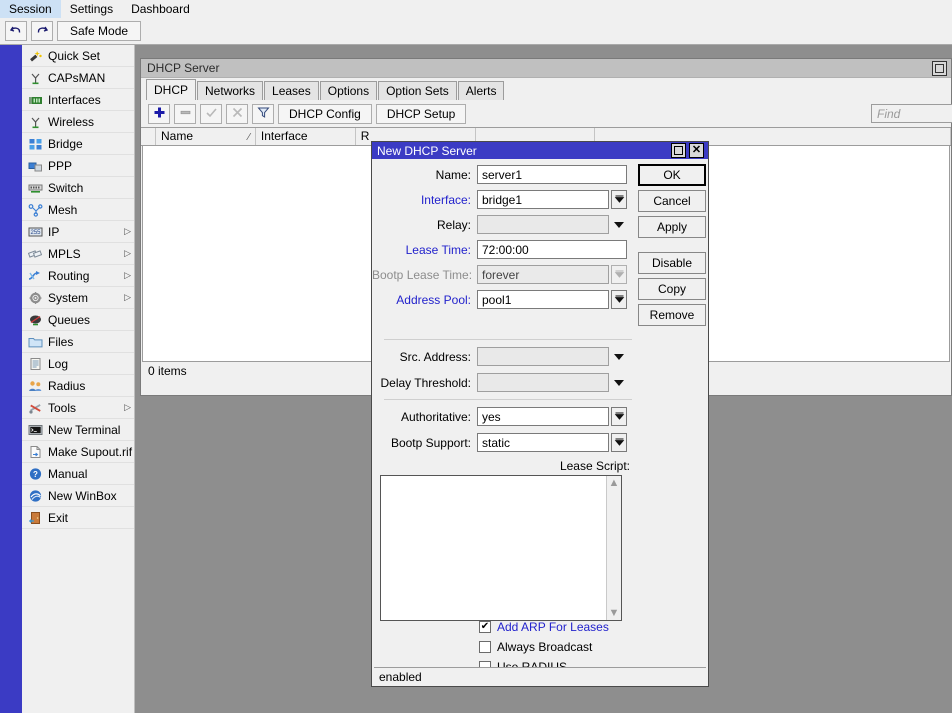 Image resolution: width=952 pixels, height=713 pixels. I want to click on sidebar-item-mesh: Mesh, so click(78, 210).